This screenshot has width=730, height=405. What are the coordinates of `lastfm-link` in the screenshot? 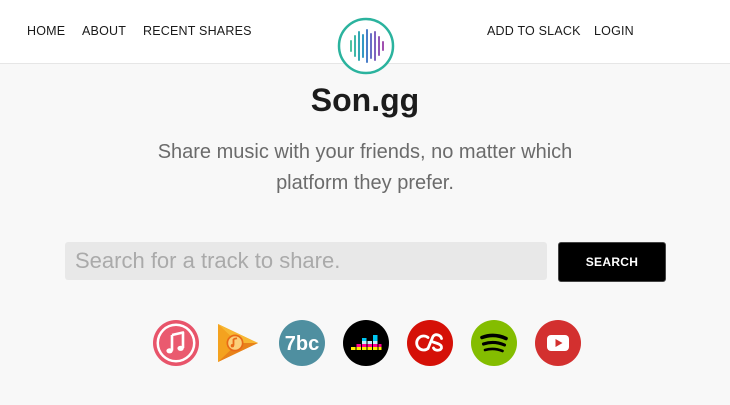 It's located at (430, 343).